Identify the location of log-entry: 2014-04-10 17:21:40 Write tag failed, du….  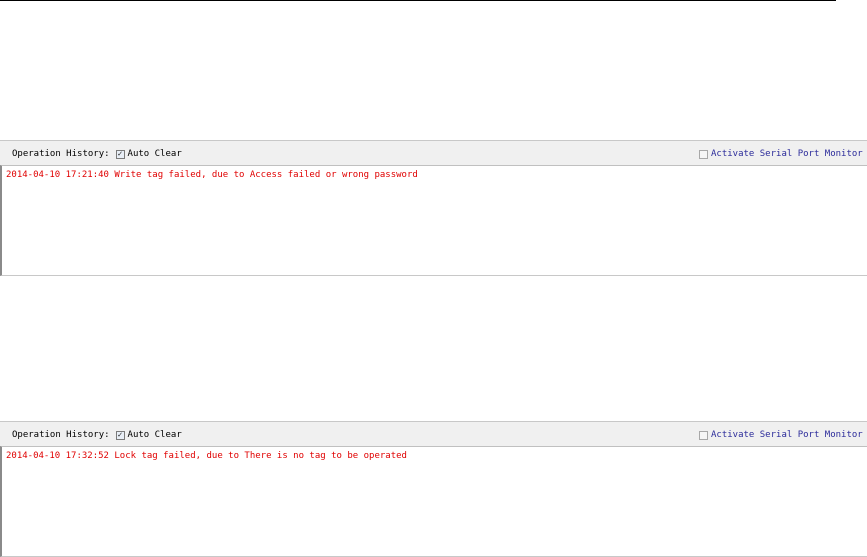
(212, 175).